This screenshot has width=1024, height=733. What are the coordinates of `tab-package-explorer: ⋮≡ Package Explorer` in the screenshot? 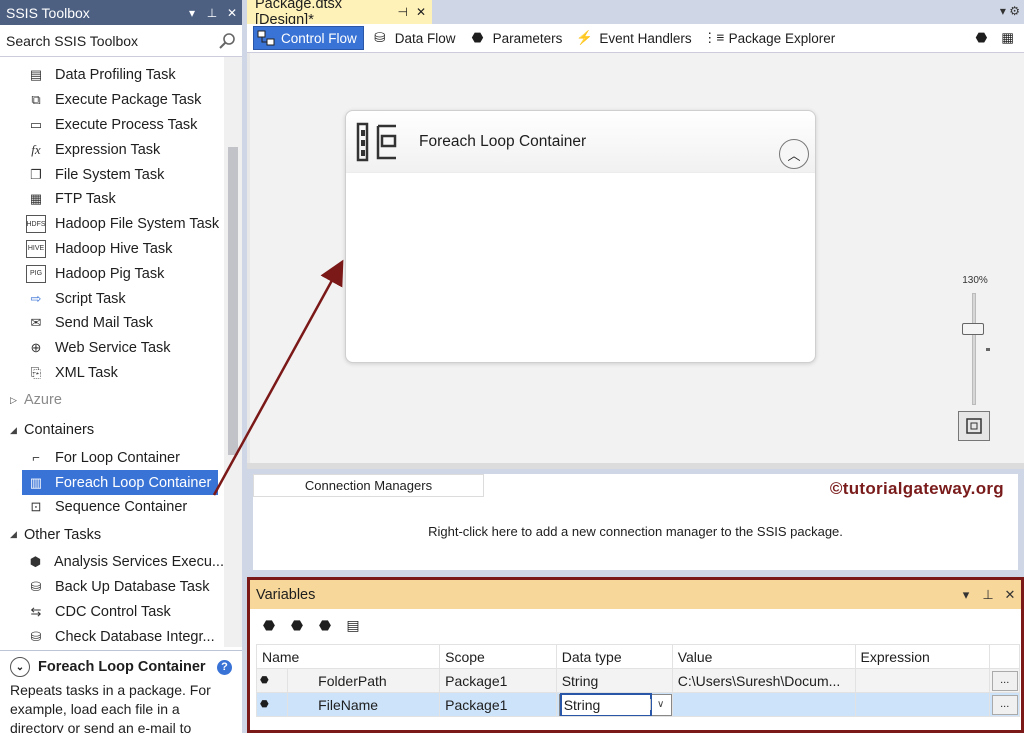 It's located at (772, 38).